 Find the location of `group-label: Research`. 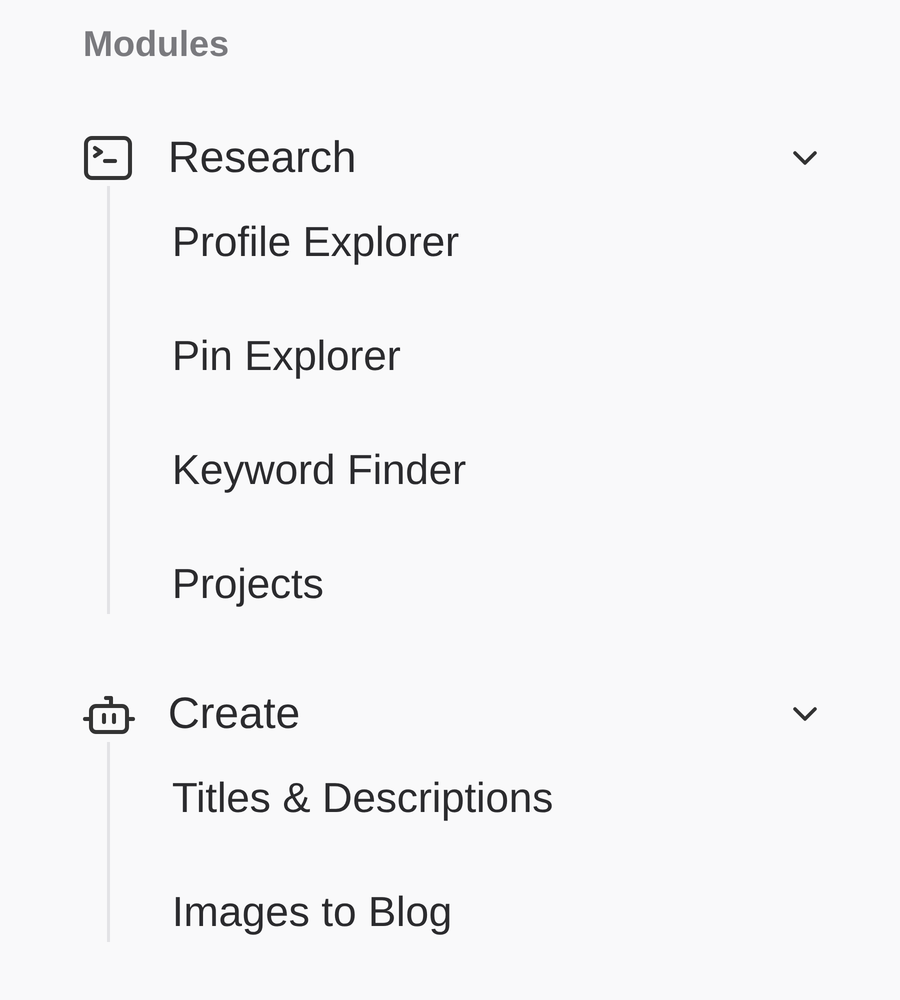

group-label: Research is located at coordinates (263, 158).